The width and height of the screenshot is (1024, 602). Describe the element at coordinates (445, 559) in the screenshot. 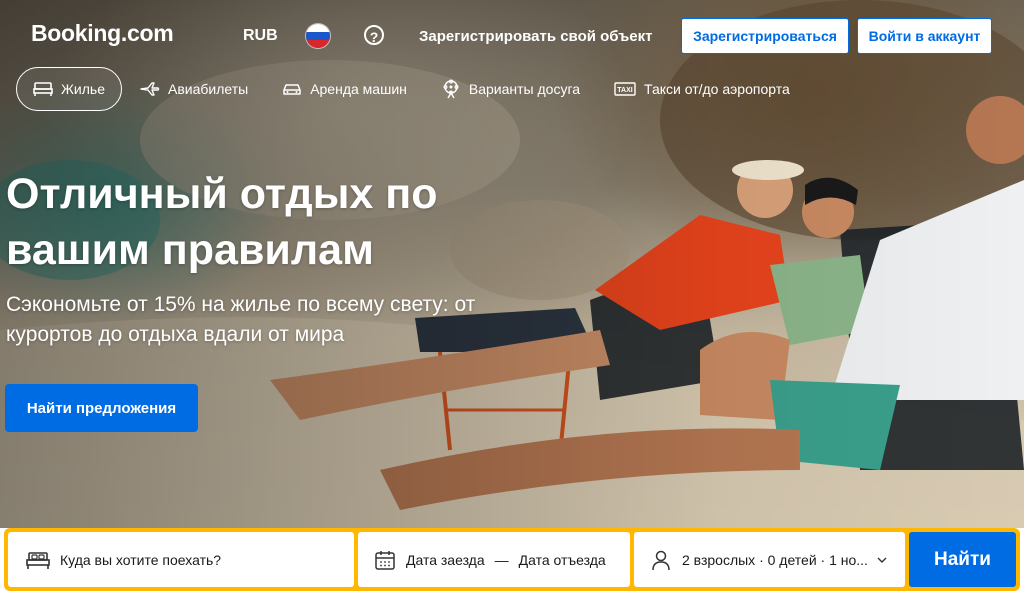

I see `checkin-date: Дата заезда` at that location.